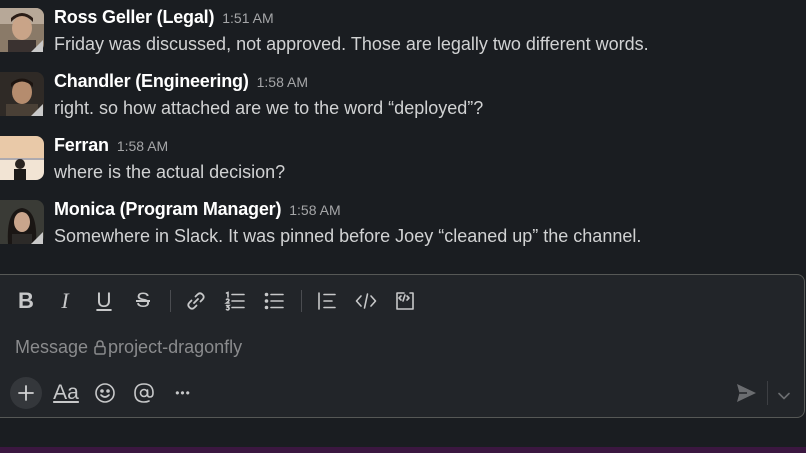 This screenshot has height=453, width=806. What do you see at coordinates (100, 347) in the screenshot?
I see `lock-icon` at bounding box center [100, 347].